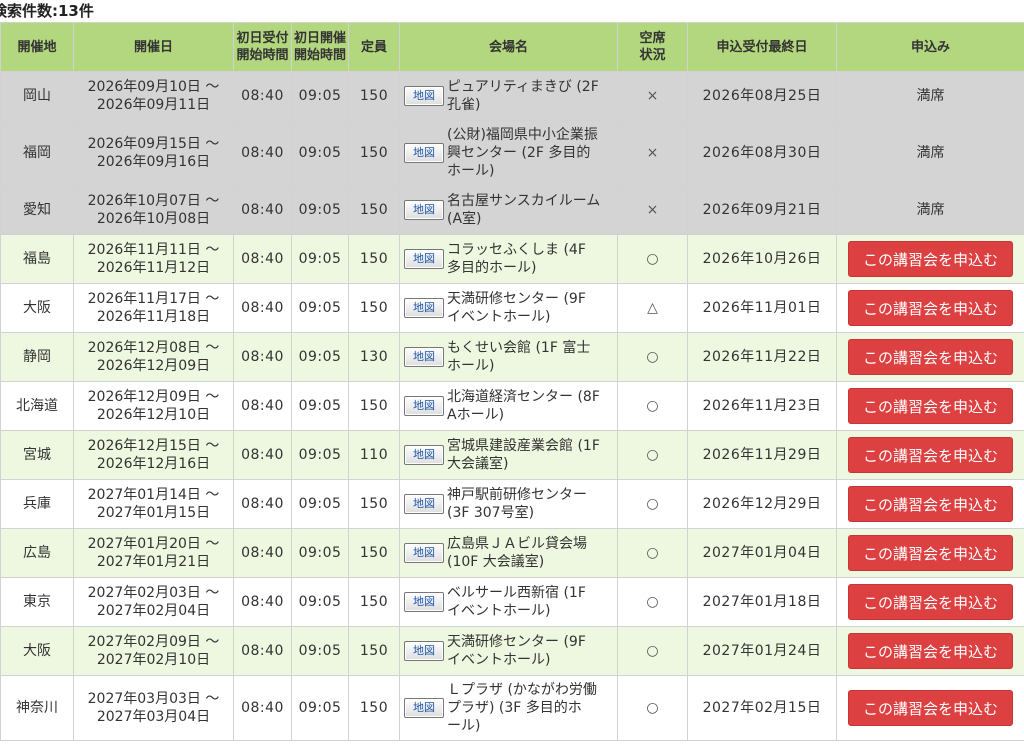  What do you see at coordinates (930, 47) in the screenshot?
I see `header-apply: 申込み` at bounding box center [930, 47].